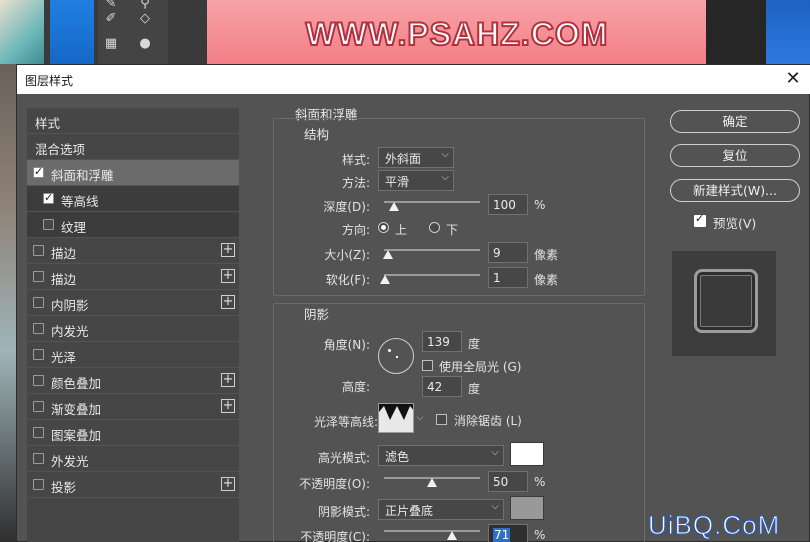 The height and width of the screenshot is (542, 810). Describe the element at coordinates (441, 455) in the screenshot. I see `highlight-mode-select: 滤色 ⌵` at that location.